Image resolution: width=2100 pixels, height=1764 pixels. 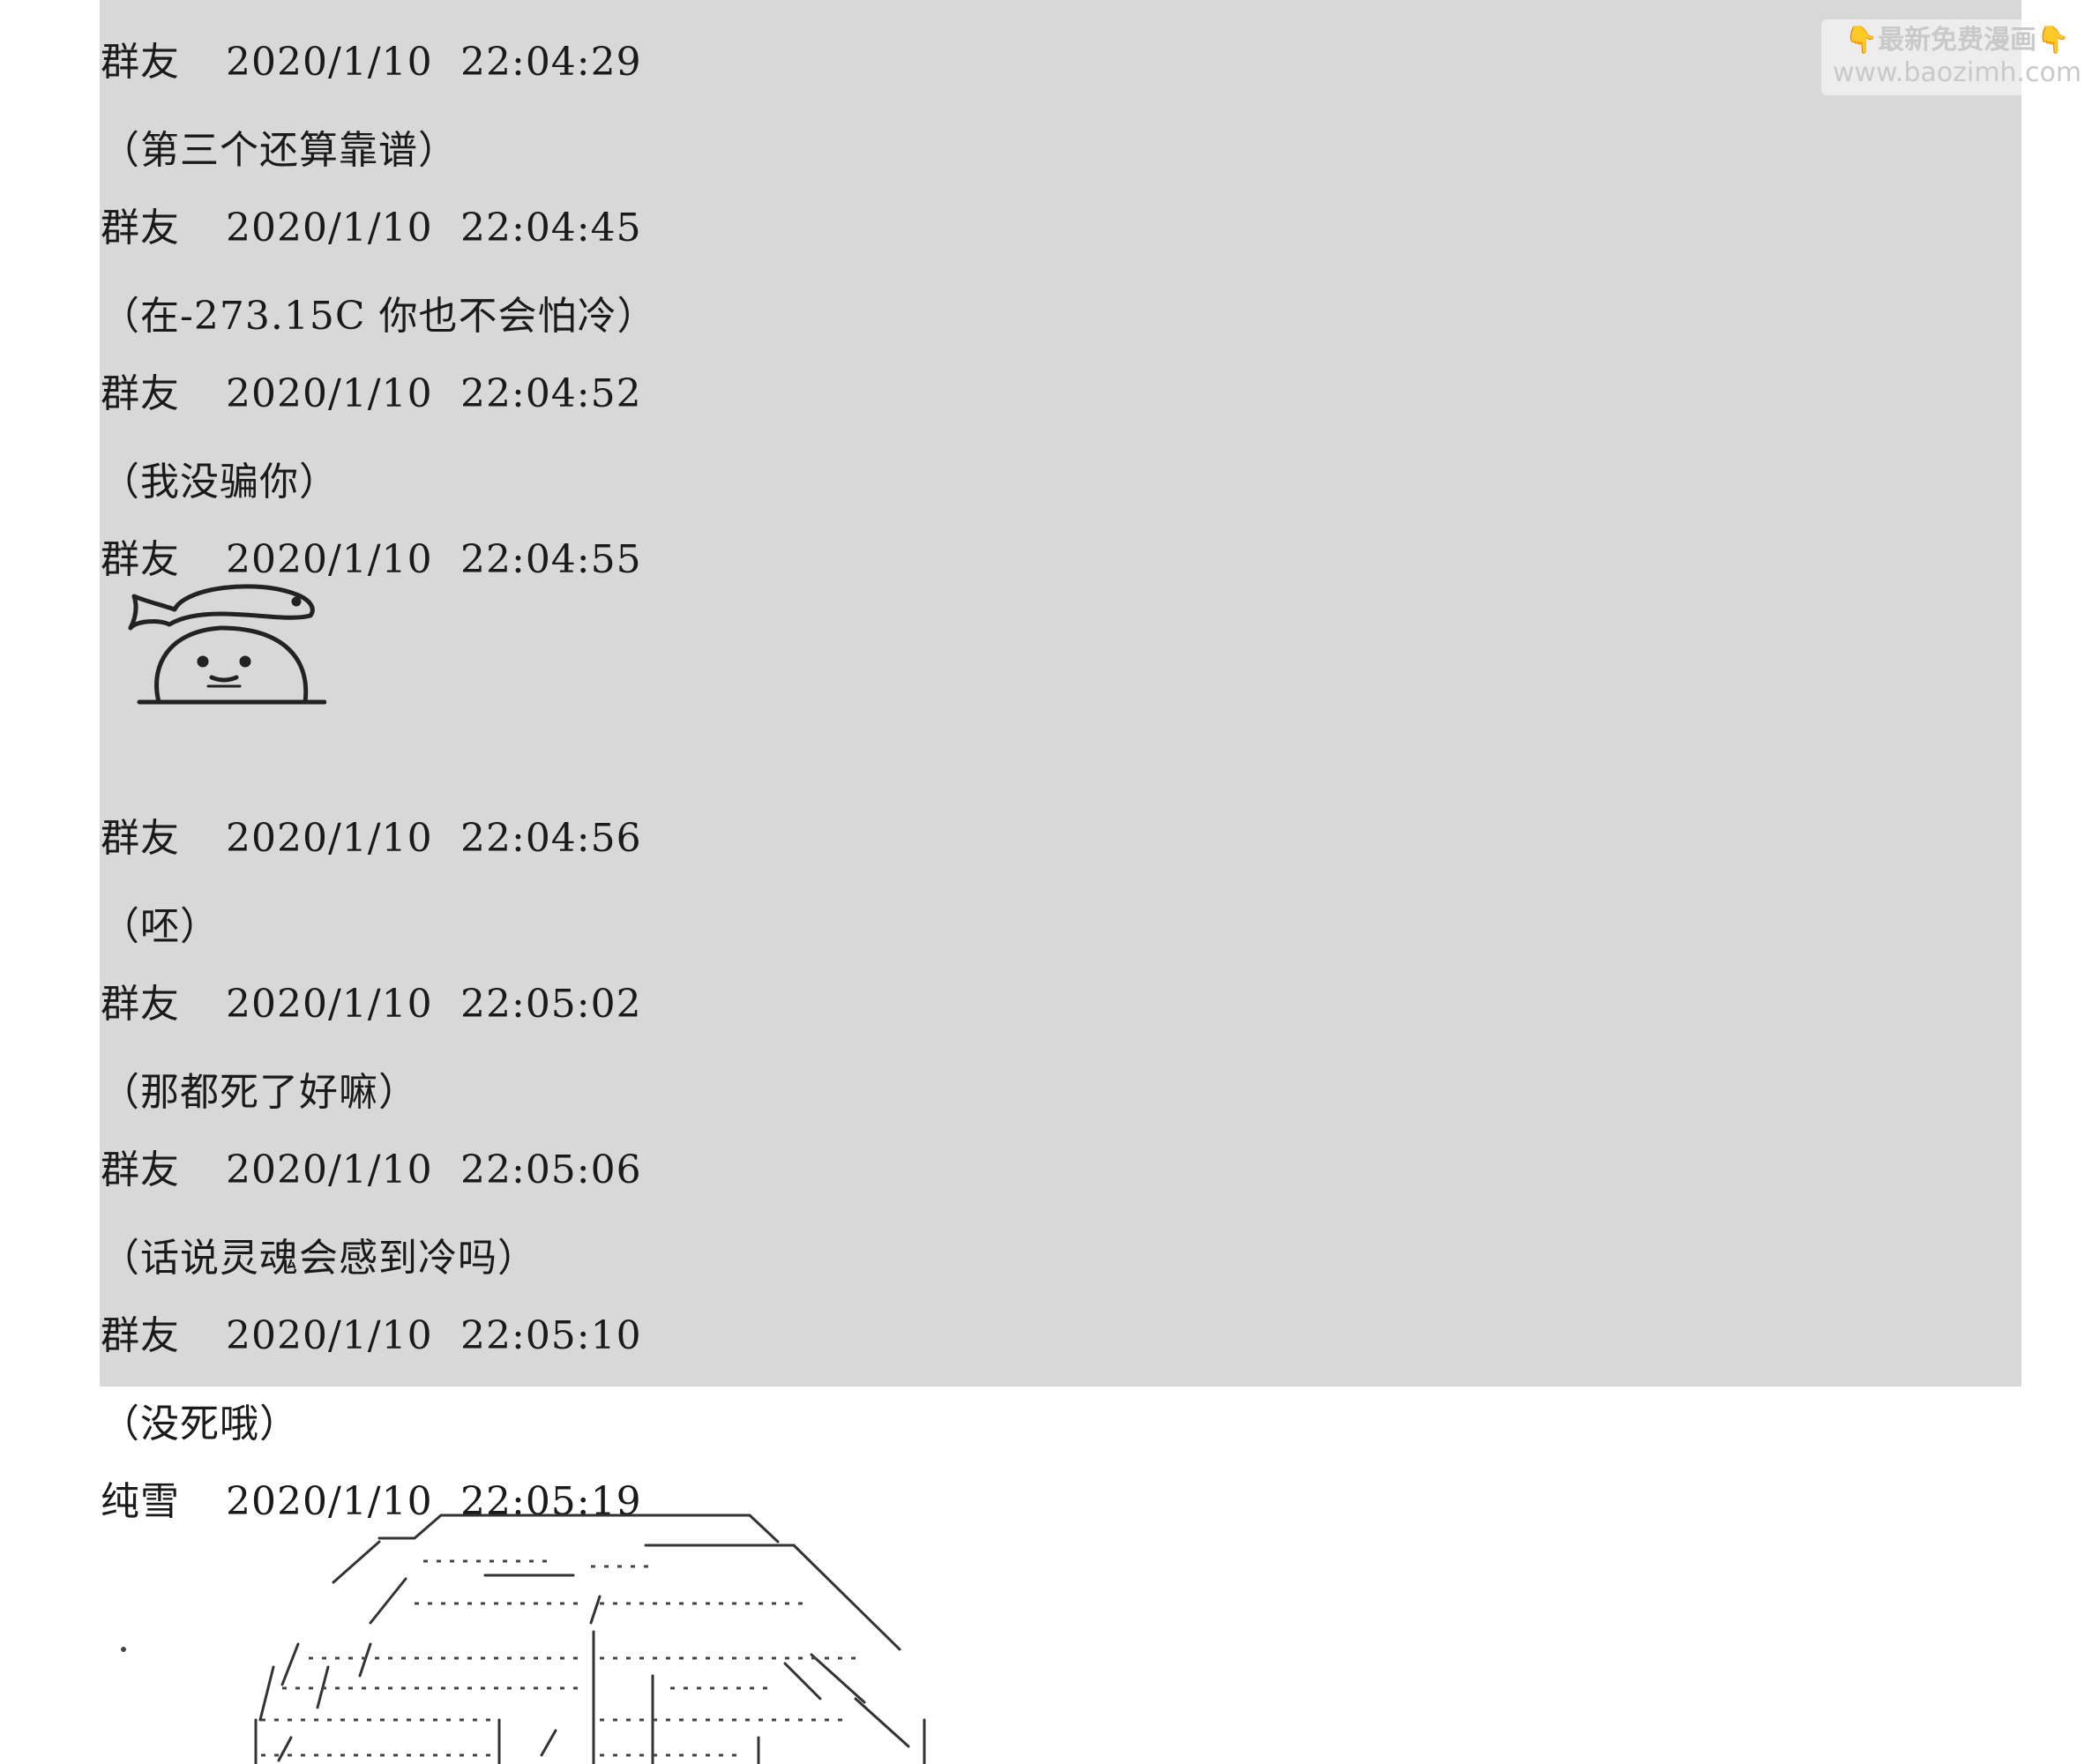 I want to click on message-header: 群友 2020/1/10 22:04:56, so click(x=371, y=838).